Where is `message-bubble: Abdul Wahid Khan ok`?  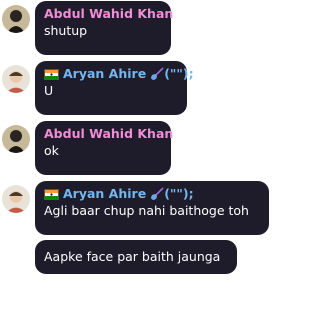 message-bubble: Abdul Wahid Khan ok is located at coordinates (104, 148).